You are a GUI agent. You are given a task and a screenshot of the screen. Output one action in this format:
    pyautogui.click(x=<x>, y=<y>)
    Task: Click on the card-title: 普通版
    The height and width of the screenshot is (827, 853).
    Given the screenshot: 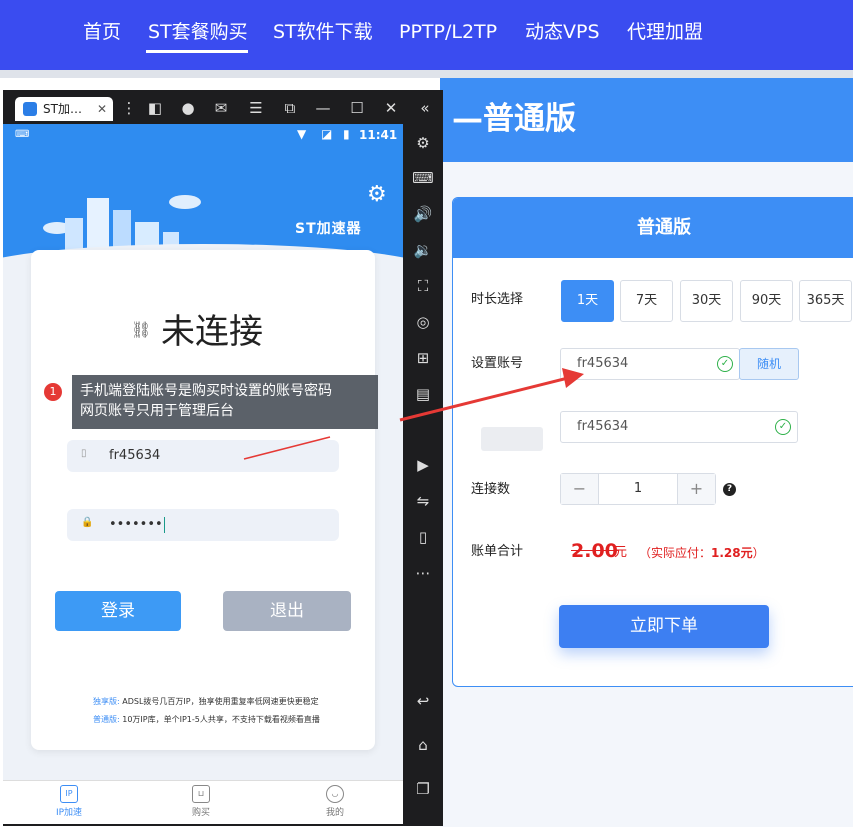 What is the action you would take?
    pyautogui.click(x=653, y=228)
    